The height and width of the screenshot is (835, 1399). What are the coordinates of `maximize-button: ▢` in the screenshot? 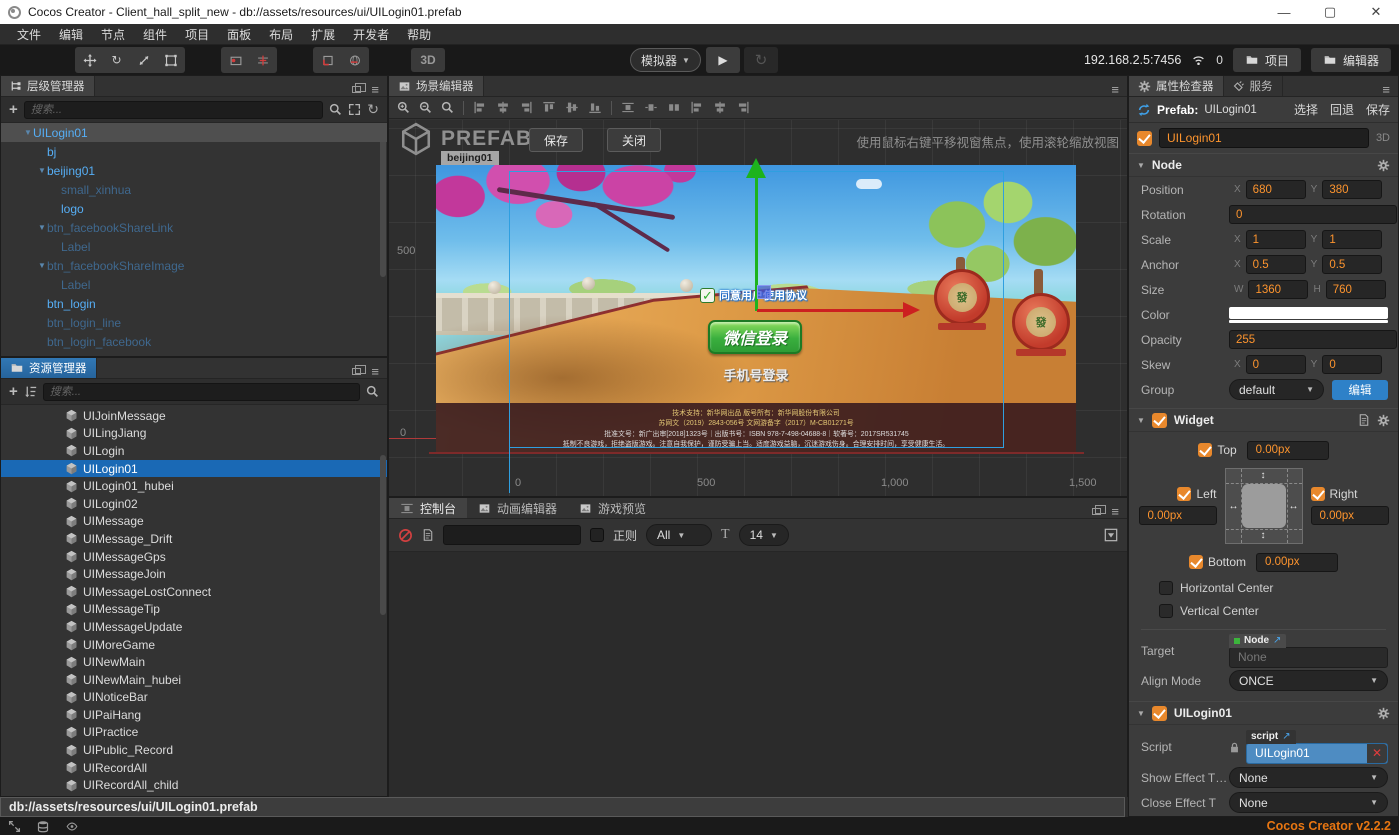 It's located at (1330, 12).